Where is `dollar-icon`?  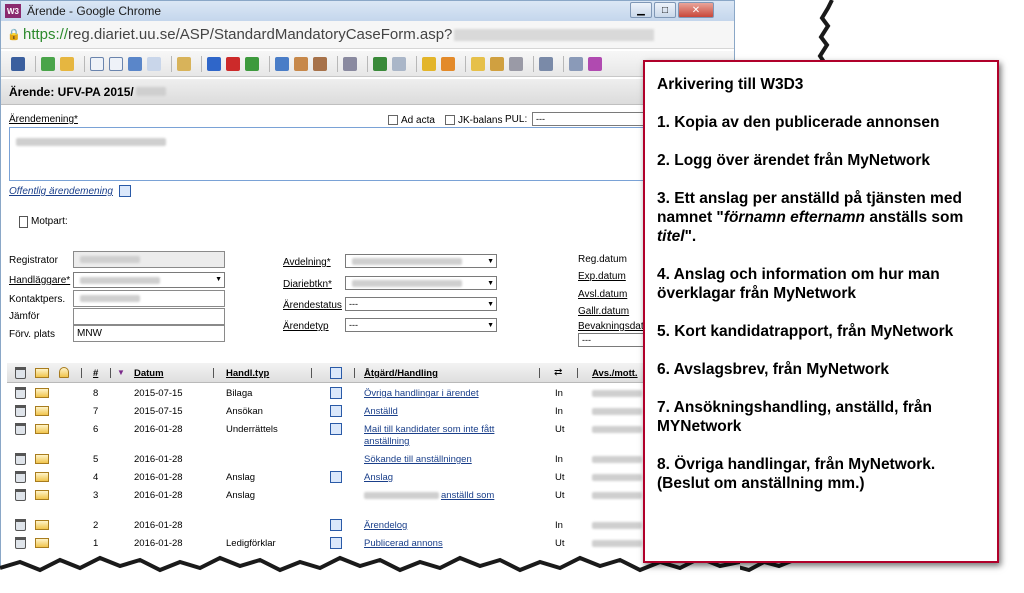 dollar-icon is located at coordinates (448, 63).